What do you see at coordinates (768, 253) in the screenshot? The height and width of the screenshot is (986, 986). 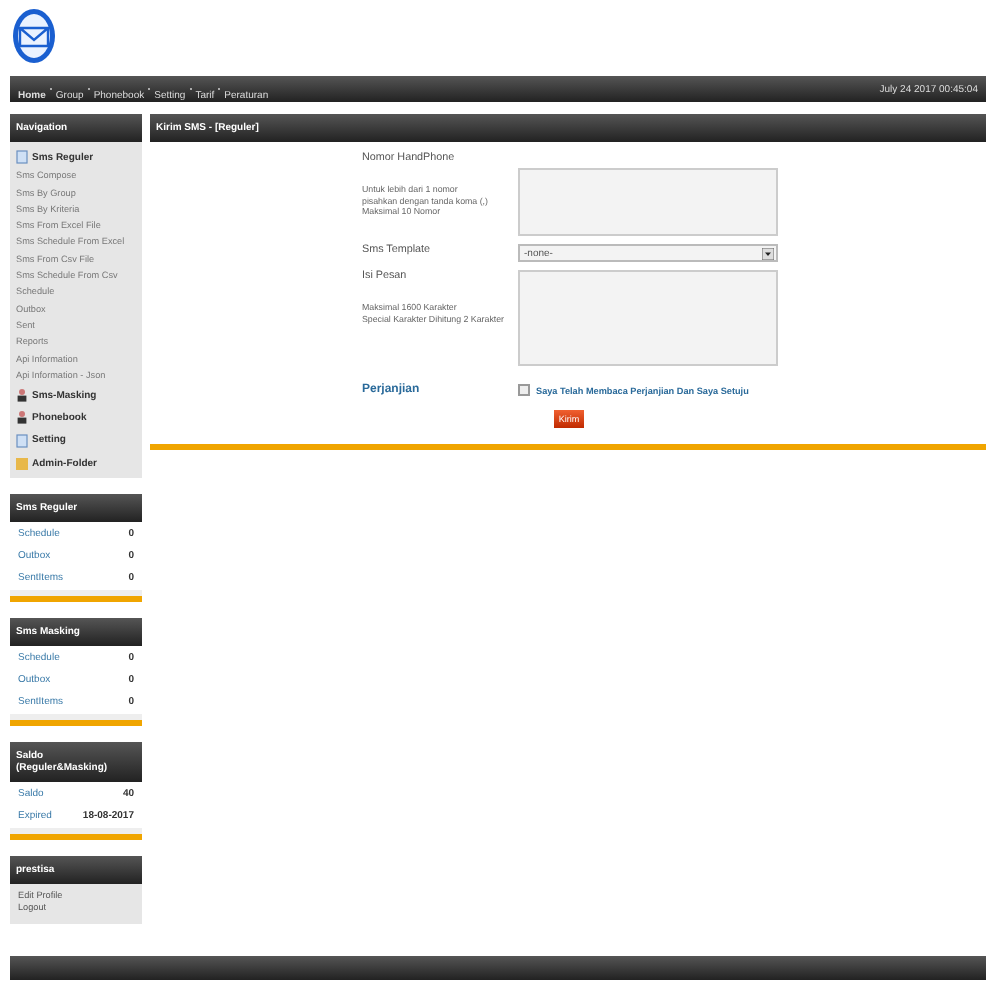 I see `dropdown-arrow-icon` at bounding box center [768, 253].